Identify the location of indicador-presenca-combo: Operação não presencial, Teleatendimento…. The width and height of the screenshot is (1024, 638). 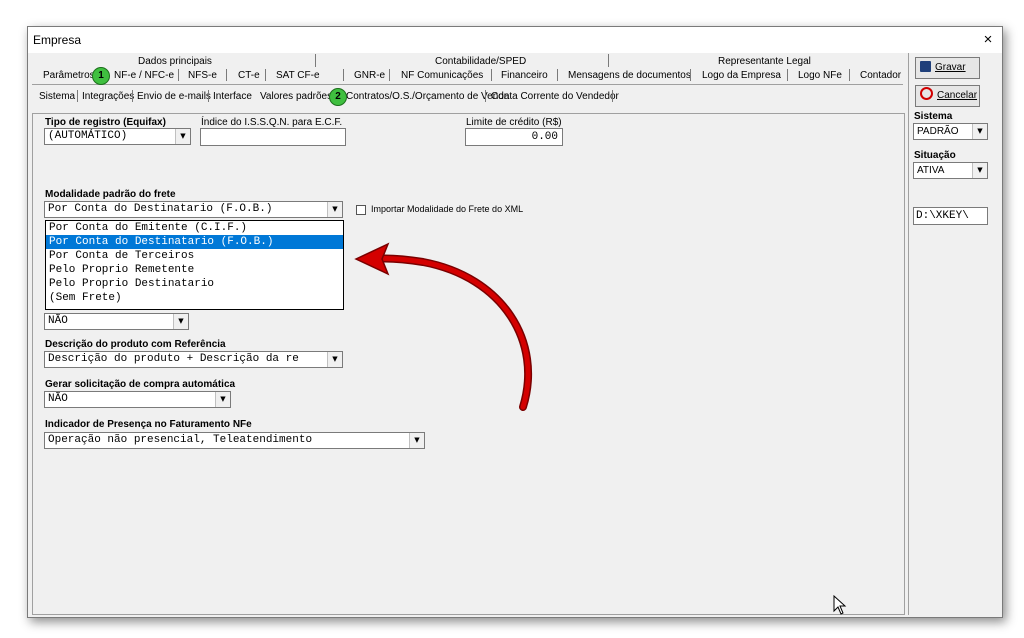
(234, 440).